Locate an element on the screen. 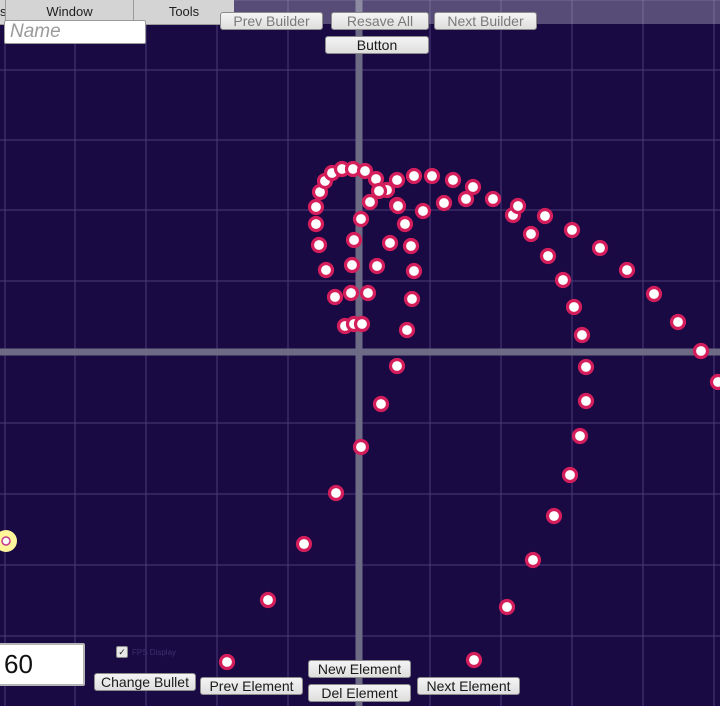  del-element-button: Del Element is located at coordinates (359, 693).